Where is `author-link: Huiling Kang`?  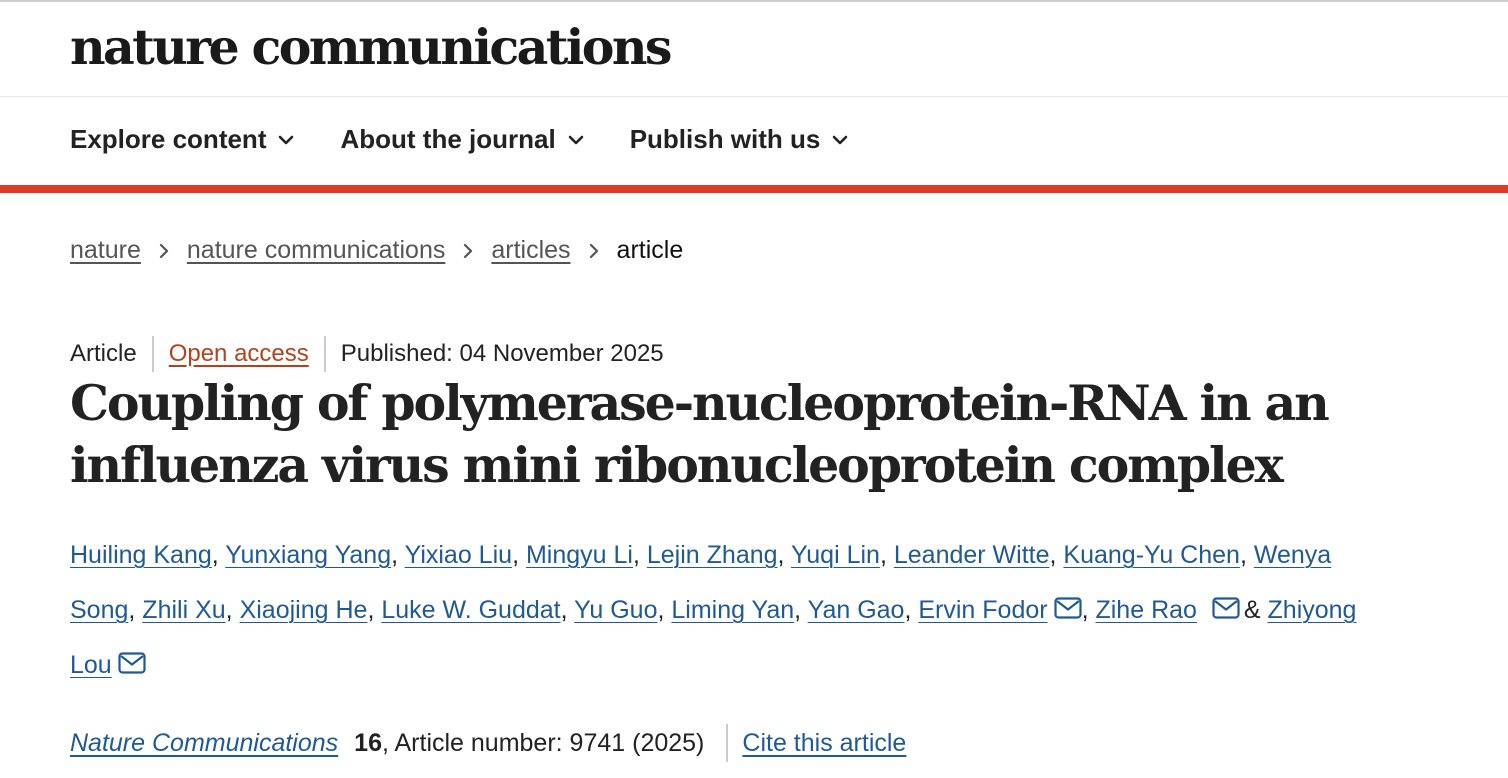
author-link: Huiling Kang is located at coordinates (141, 555).